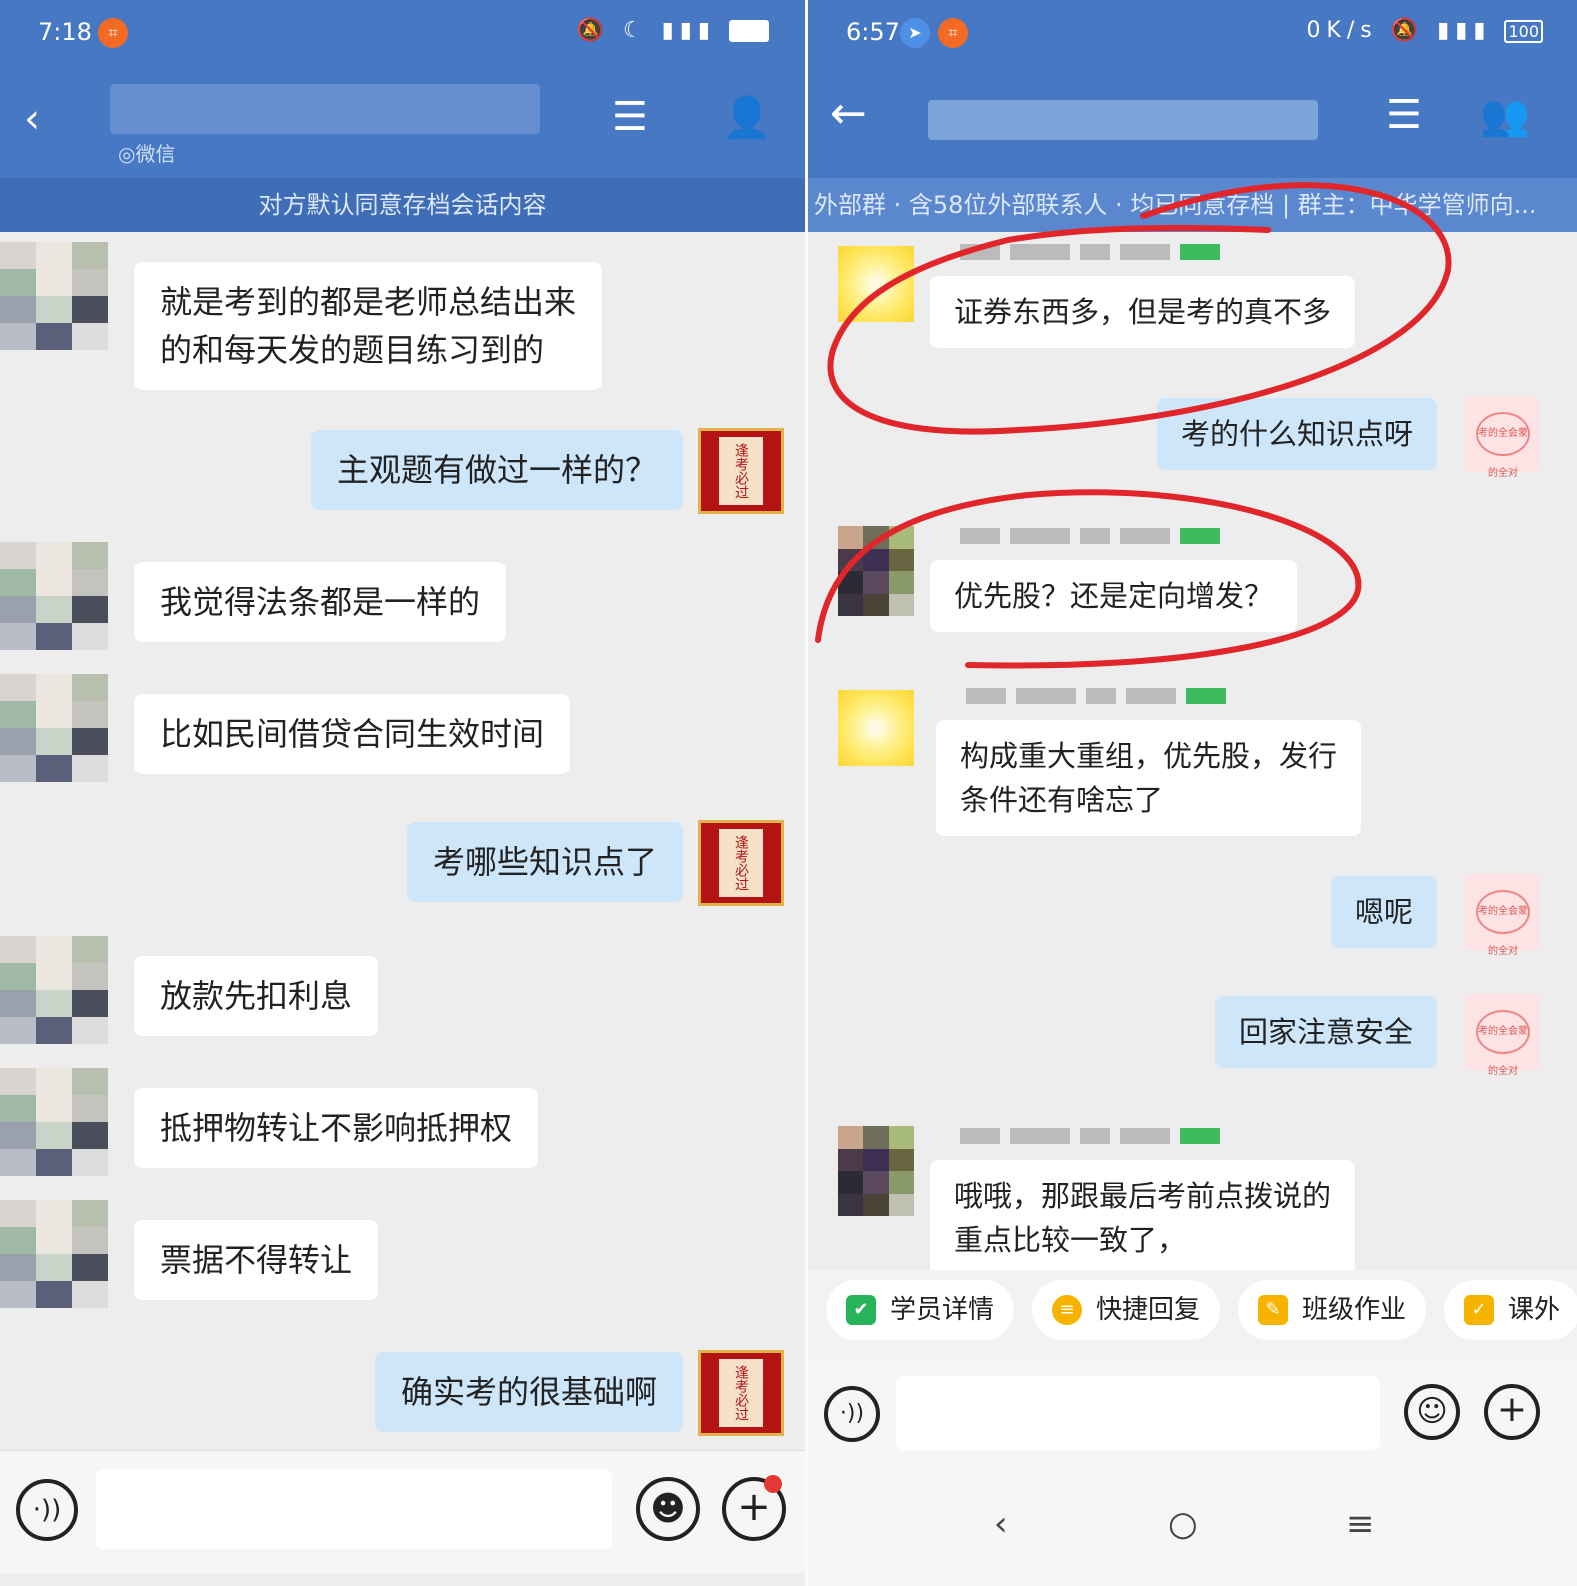 This screenshot has height=1586, width=1577. I want to click on status-bar: 7:18 ⌗ 🔕 ☾ ▮▮▮, so click(402, 35).